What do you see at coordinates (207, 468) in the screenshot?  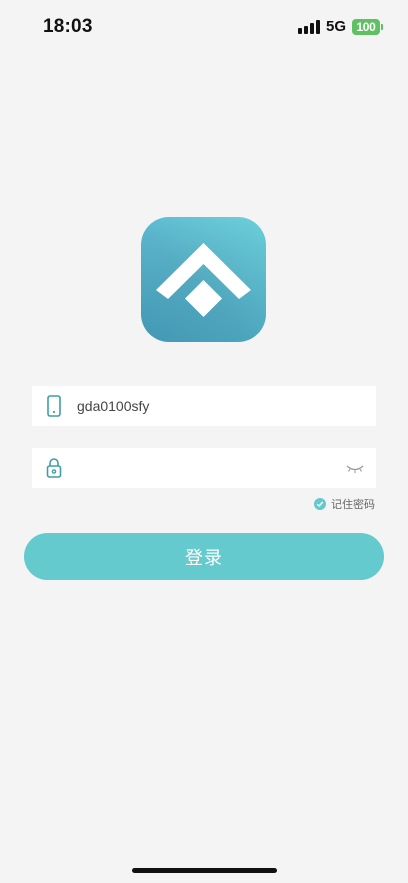 I see `password-input` at bounding box center [207, 468].